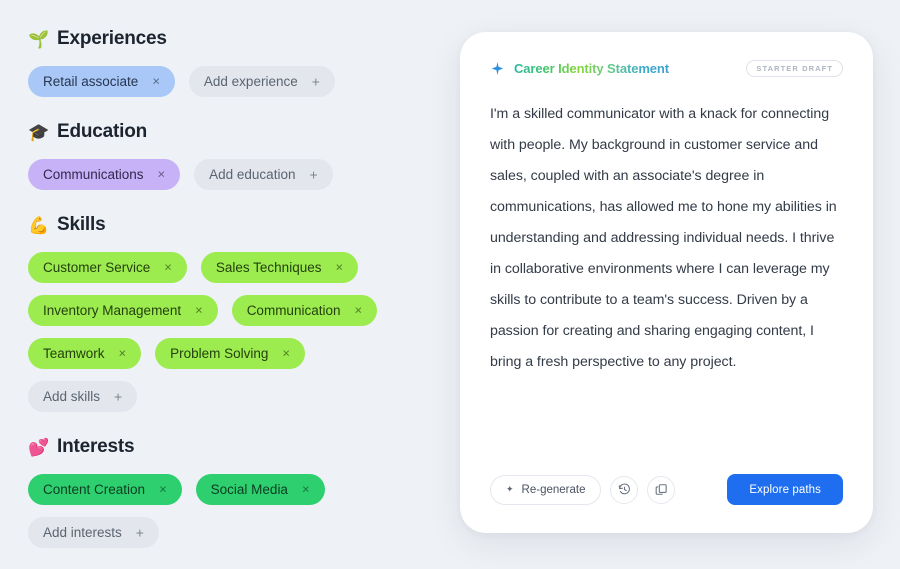 This screenshot has width=900, height=569. I want to click on two-hearts-icon: 💕, so click(39, 447).